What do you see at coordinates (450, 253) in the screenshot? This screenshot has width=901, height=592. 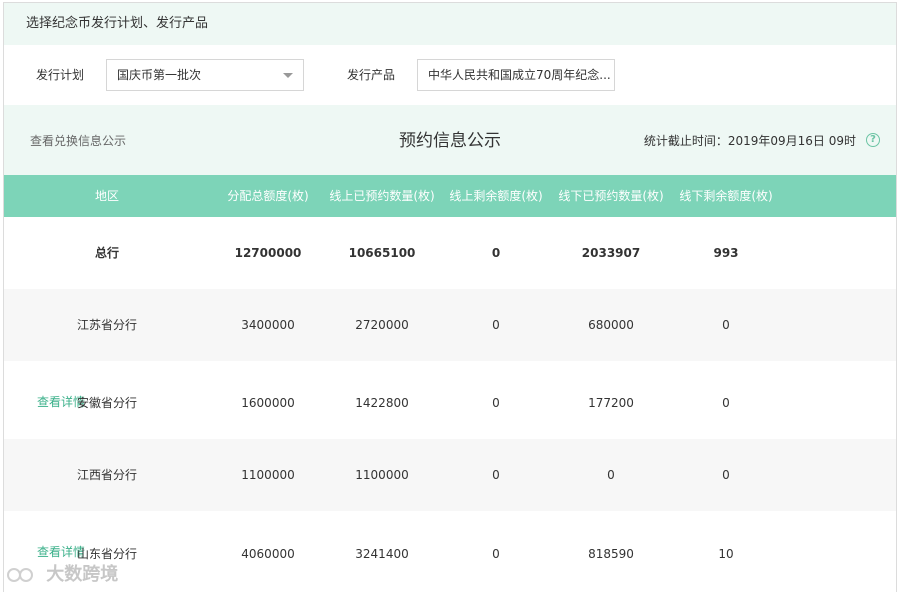 I see `table-row: 总行 12700000 10665100 0 2033907 993` at bounding box center [450, 253].